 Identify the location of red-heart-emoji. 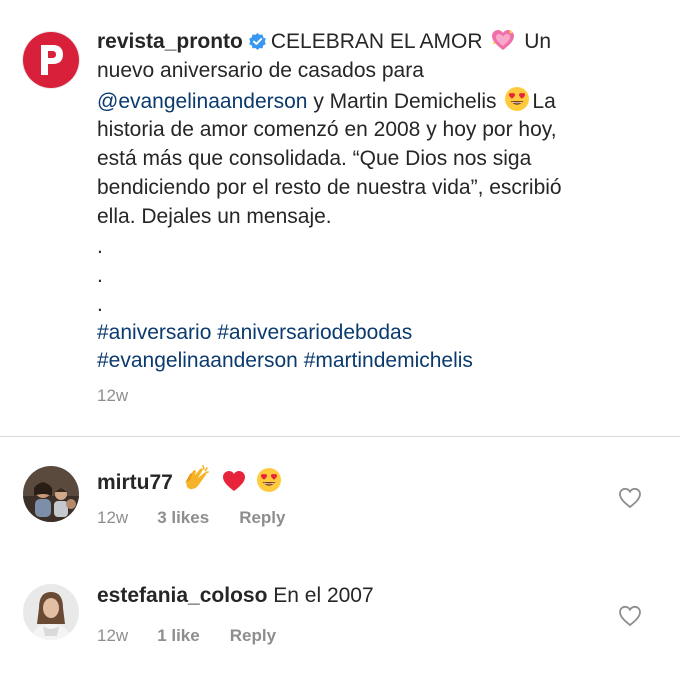
(233, 481).